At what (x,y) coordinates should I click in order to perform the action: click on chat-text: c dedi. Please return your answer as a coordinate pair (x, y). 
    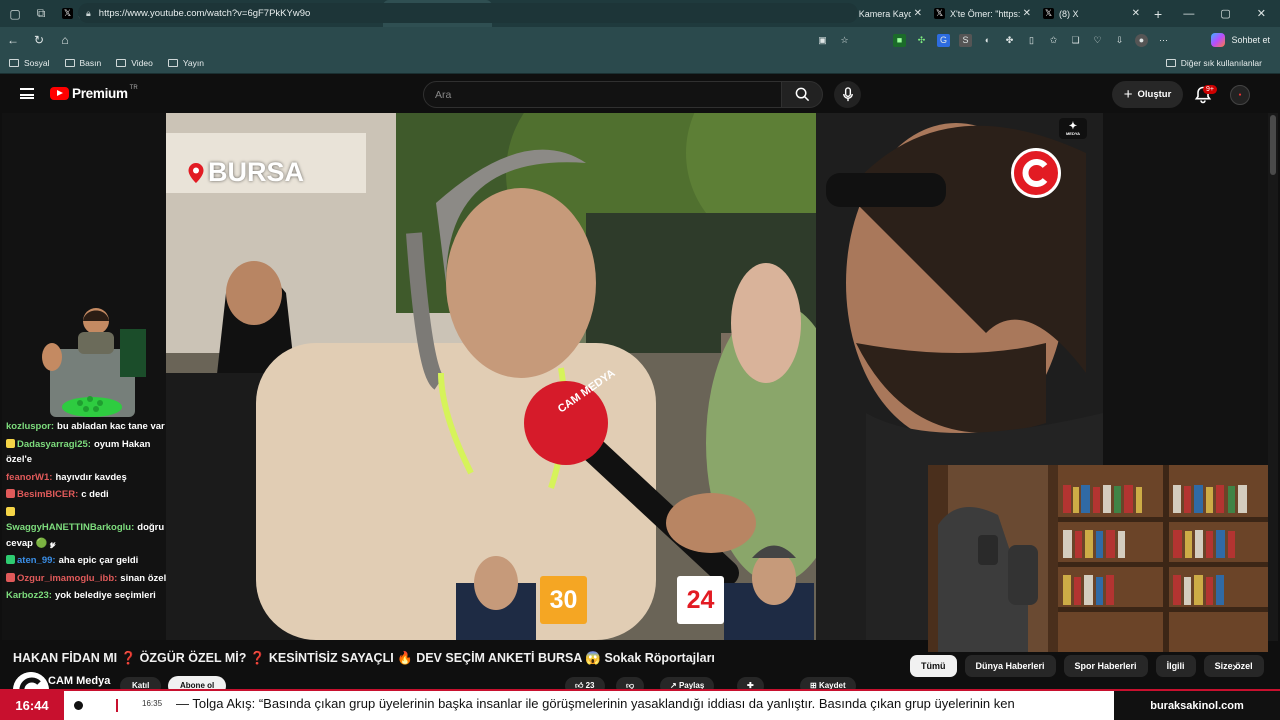
    Looking at the image, I should click on (95, 494).